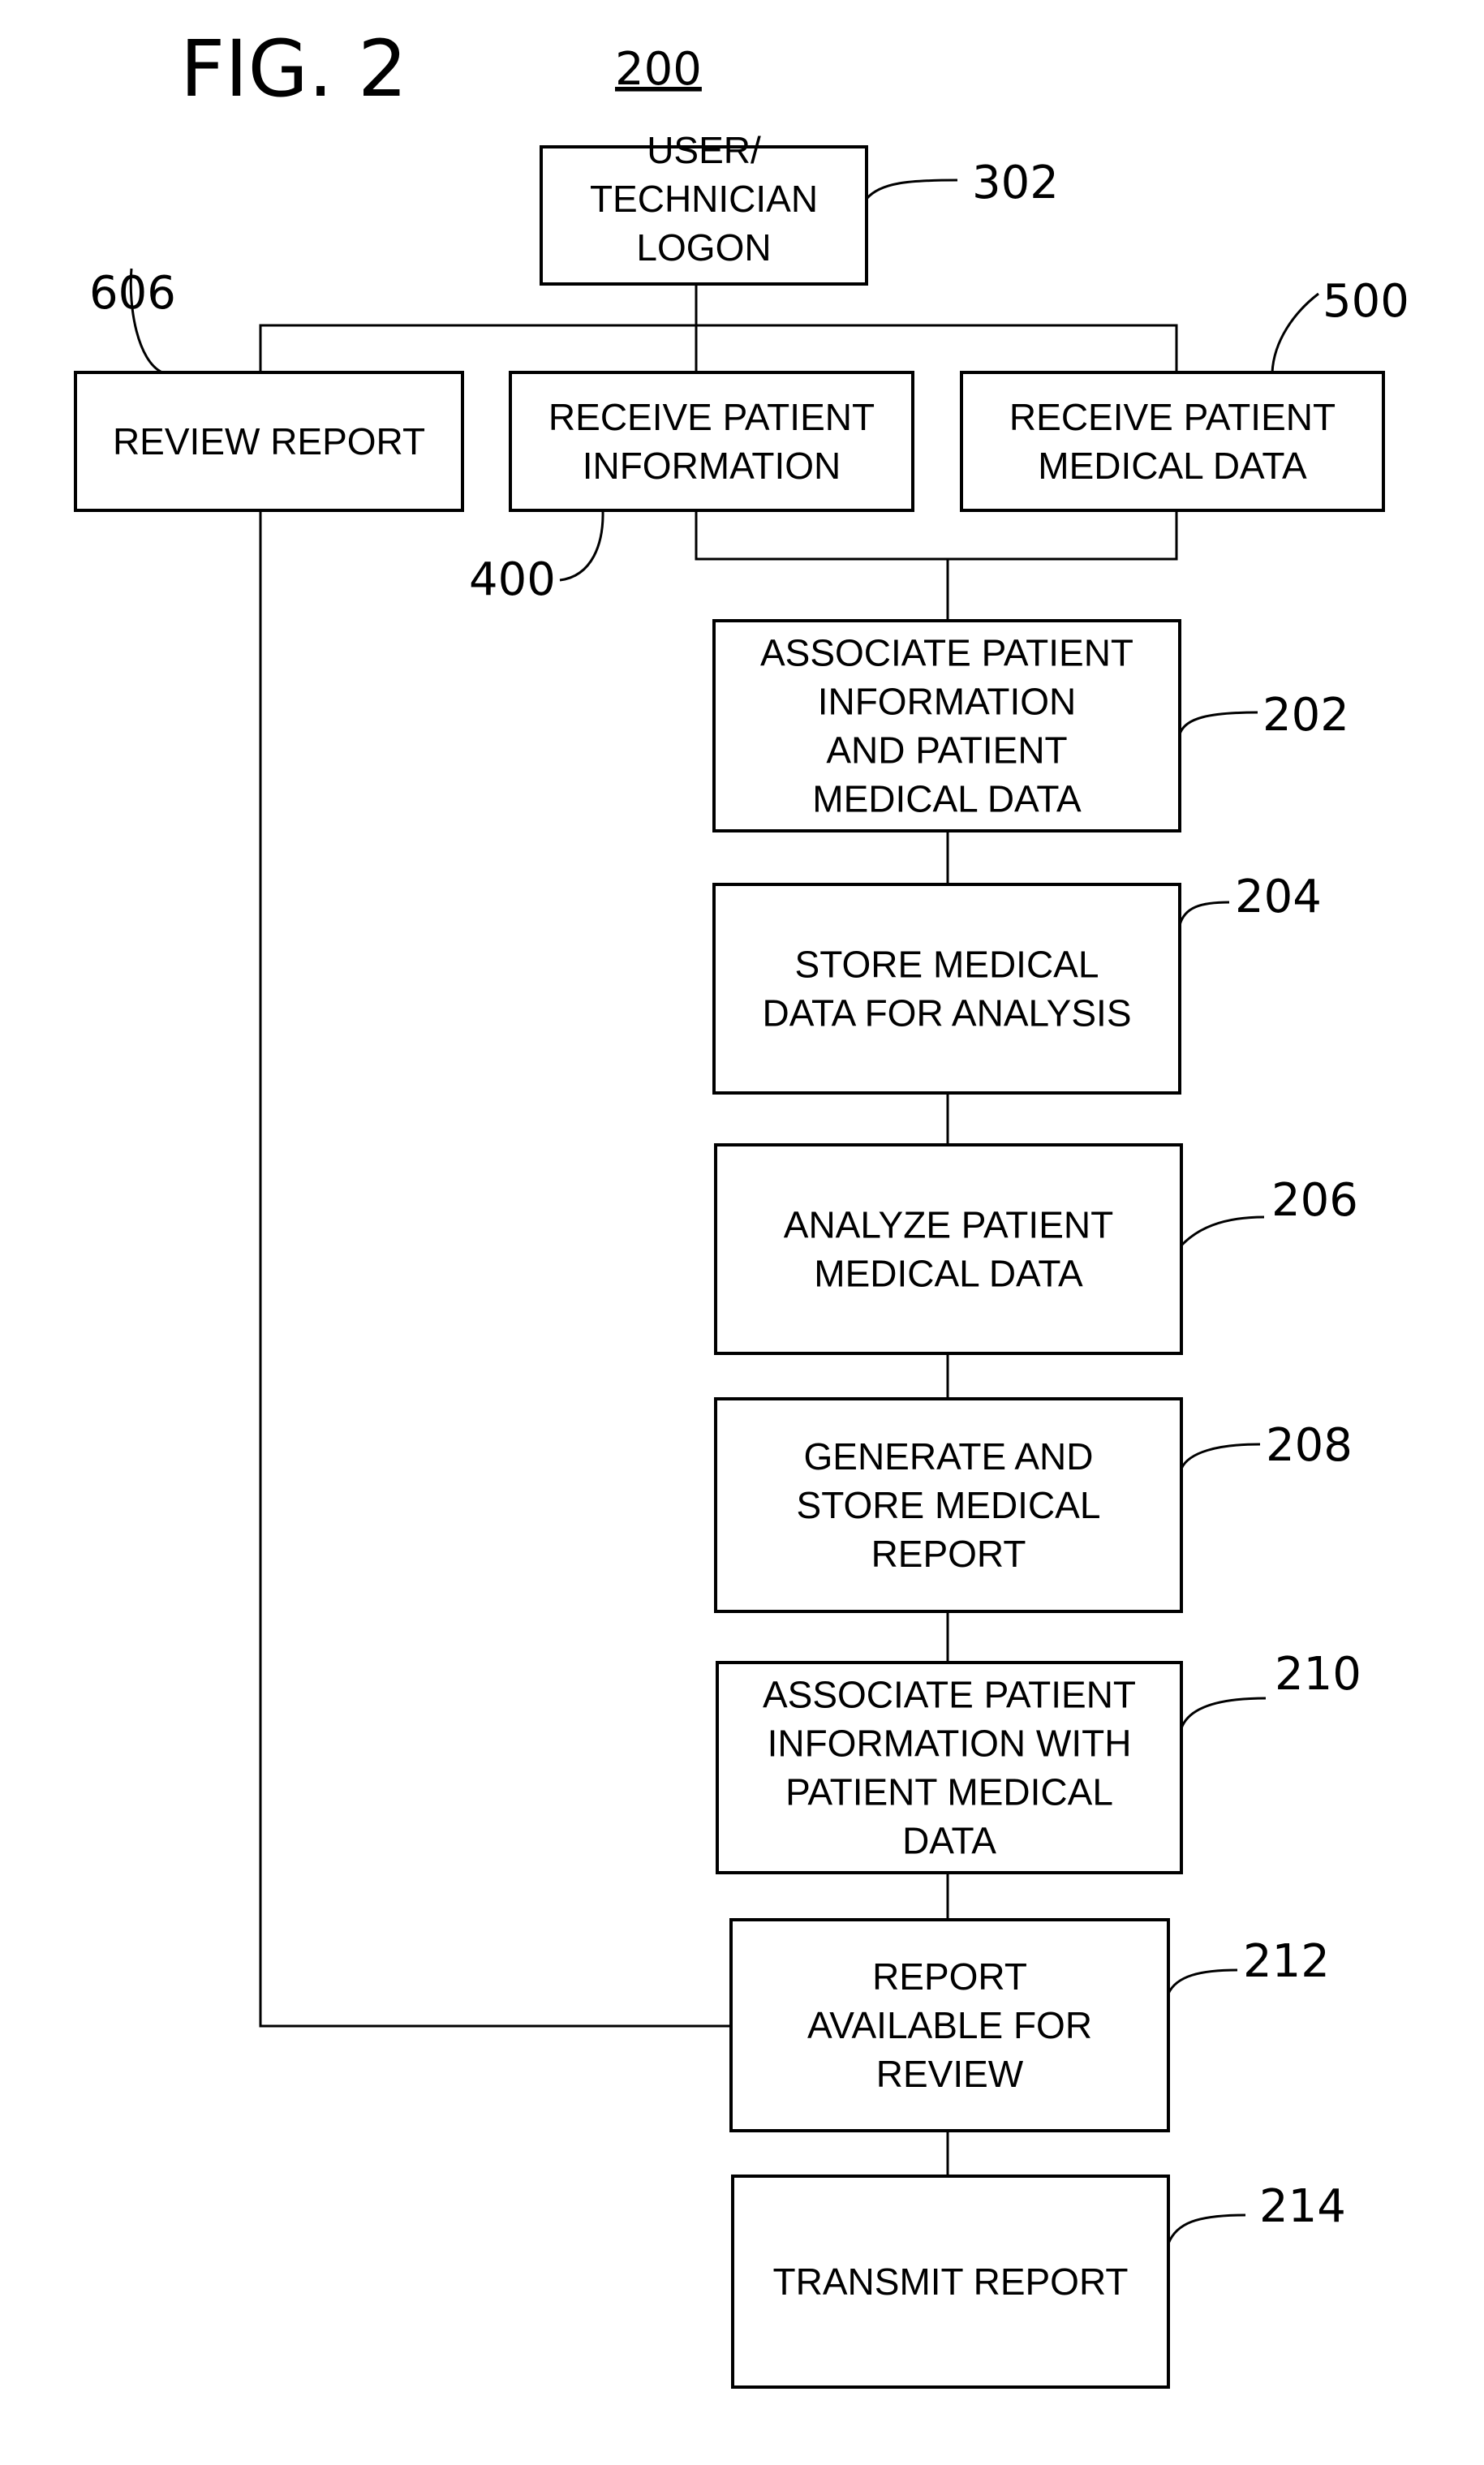 The width and height of the screenshot is (1484, 2465). What do you see at coordinates (1309, 1445) in the screenshot?
I see `ref-label-208: 208` at bounding box center [1309, 1445].